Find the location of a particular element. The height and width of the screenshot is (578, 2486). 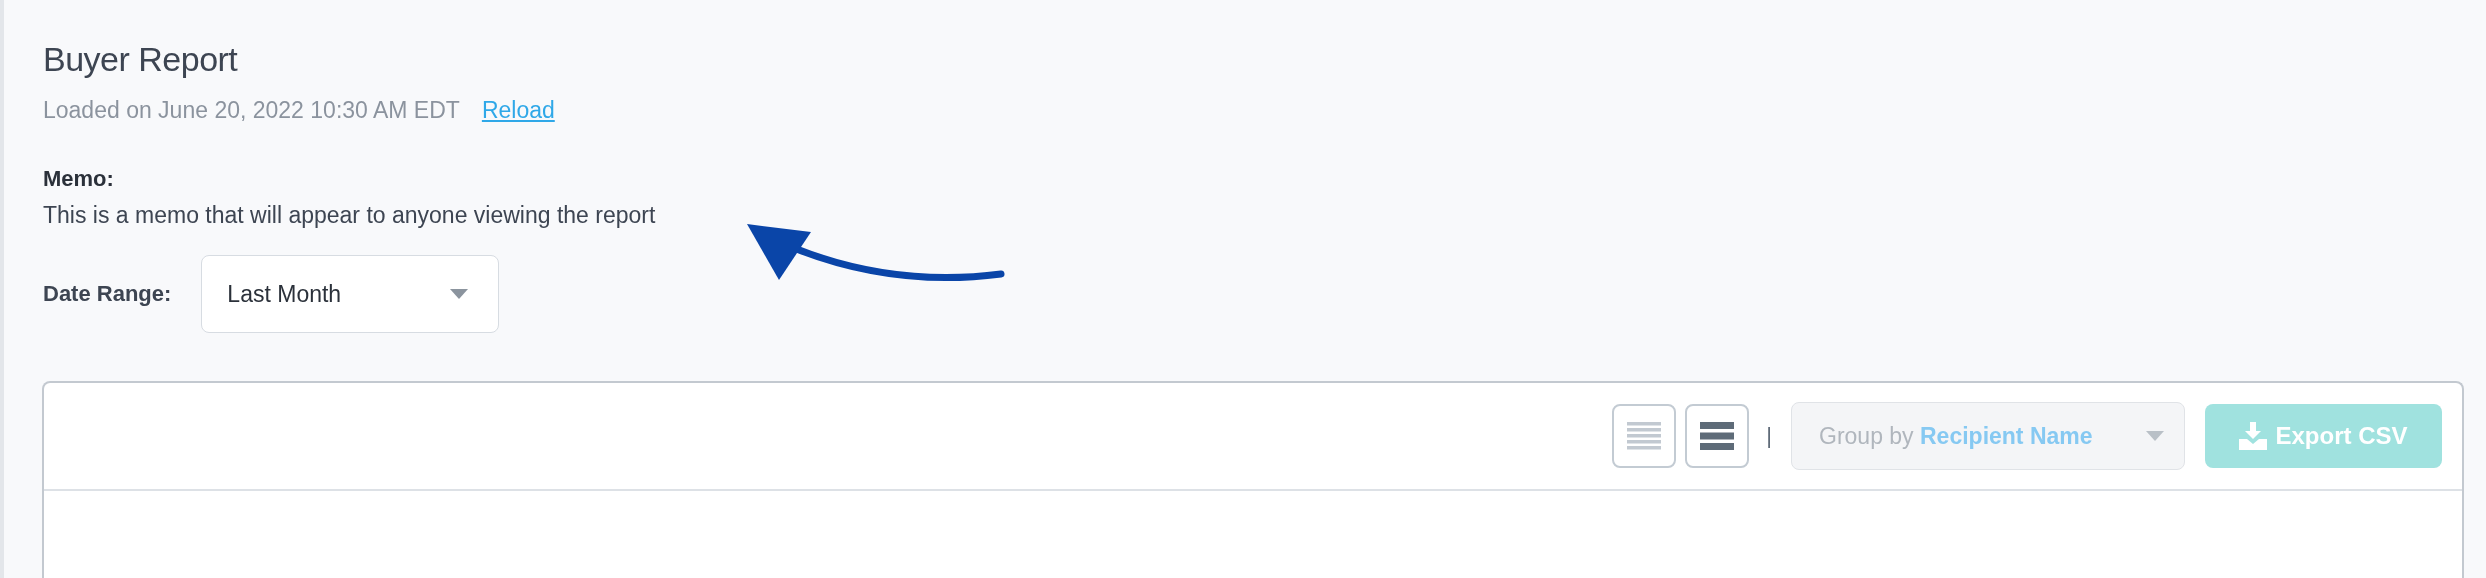

download-icon is located at coordinates (2253, 436).